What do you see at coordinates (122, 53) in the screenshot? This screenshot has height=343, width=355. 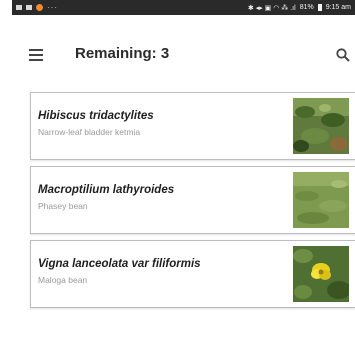 I see `page-title: Remaining: 3` at bounding box center [122, 53].